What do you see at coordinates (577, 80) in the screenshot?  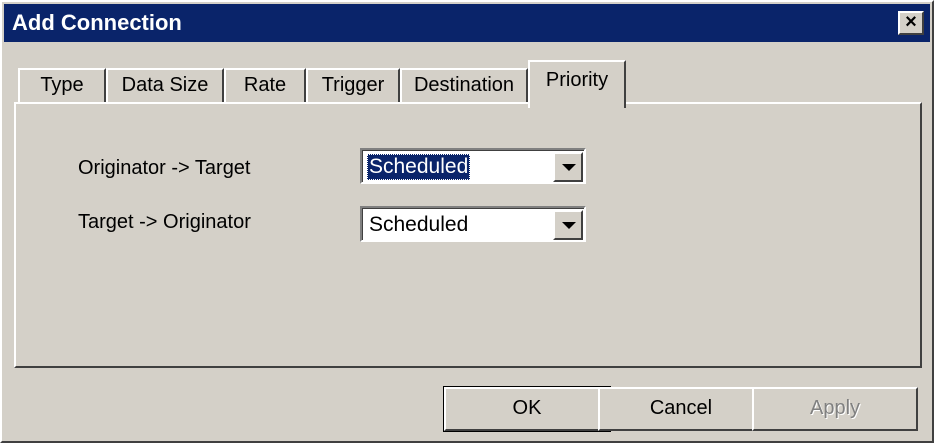 I see `tab-label: Priority` at bounding box center [577, 80].